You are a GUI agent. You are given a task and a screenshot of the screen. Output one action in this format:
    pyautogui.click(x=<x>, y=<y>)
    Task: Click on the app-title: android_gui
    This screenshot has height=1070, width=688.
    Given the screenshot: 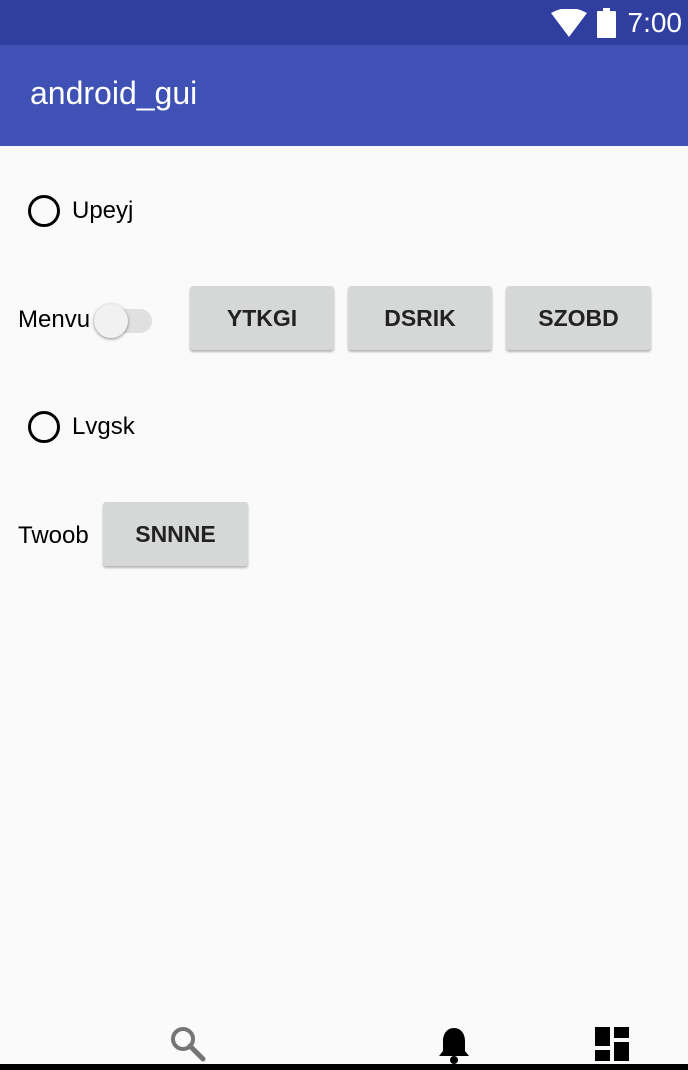 What is the action you would take?
    pyautogui.click(x=114, y=93)
    